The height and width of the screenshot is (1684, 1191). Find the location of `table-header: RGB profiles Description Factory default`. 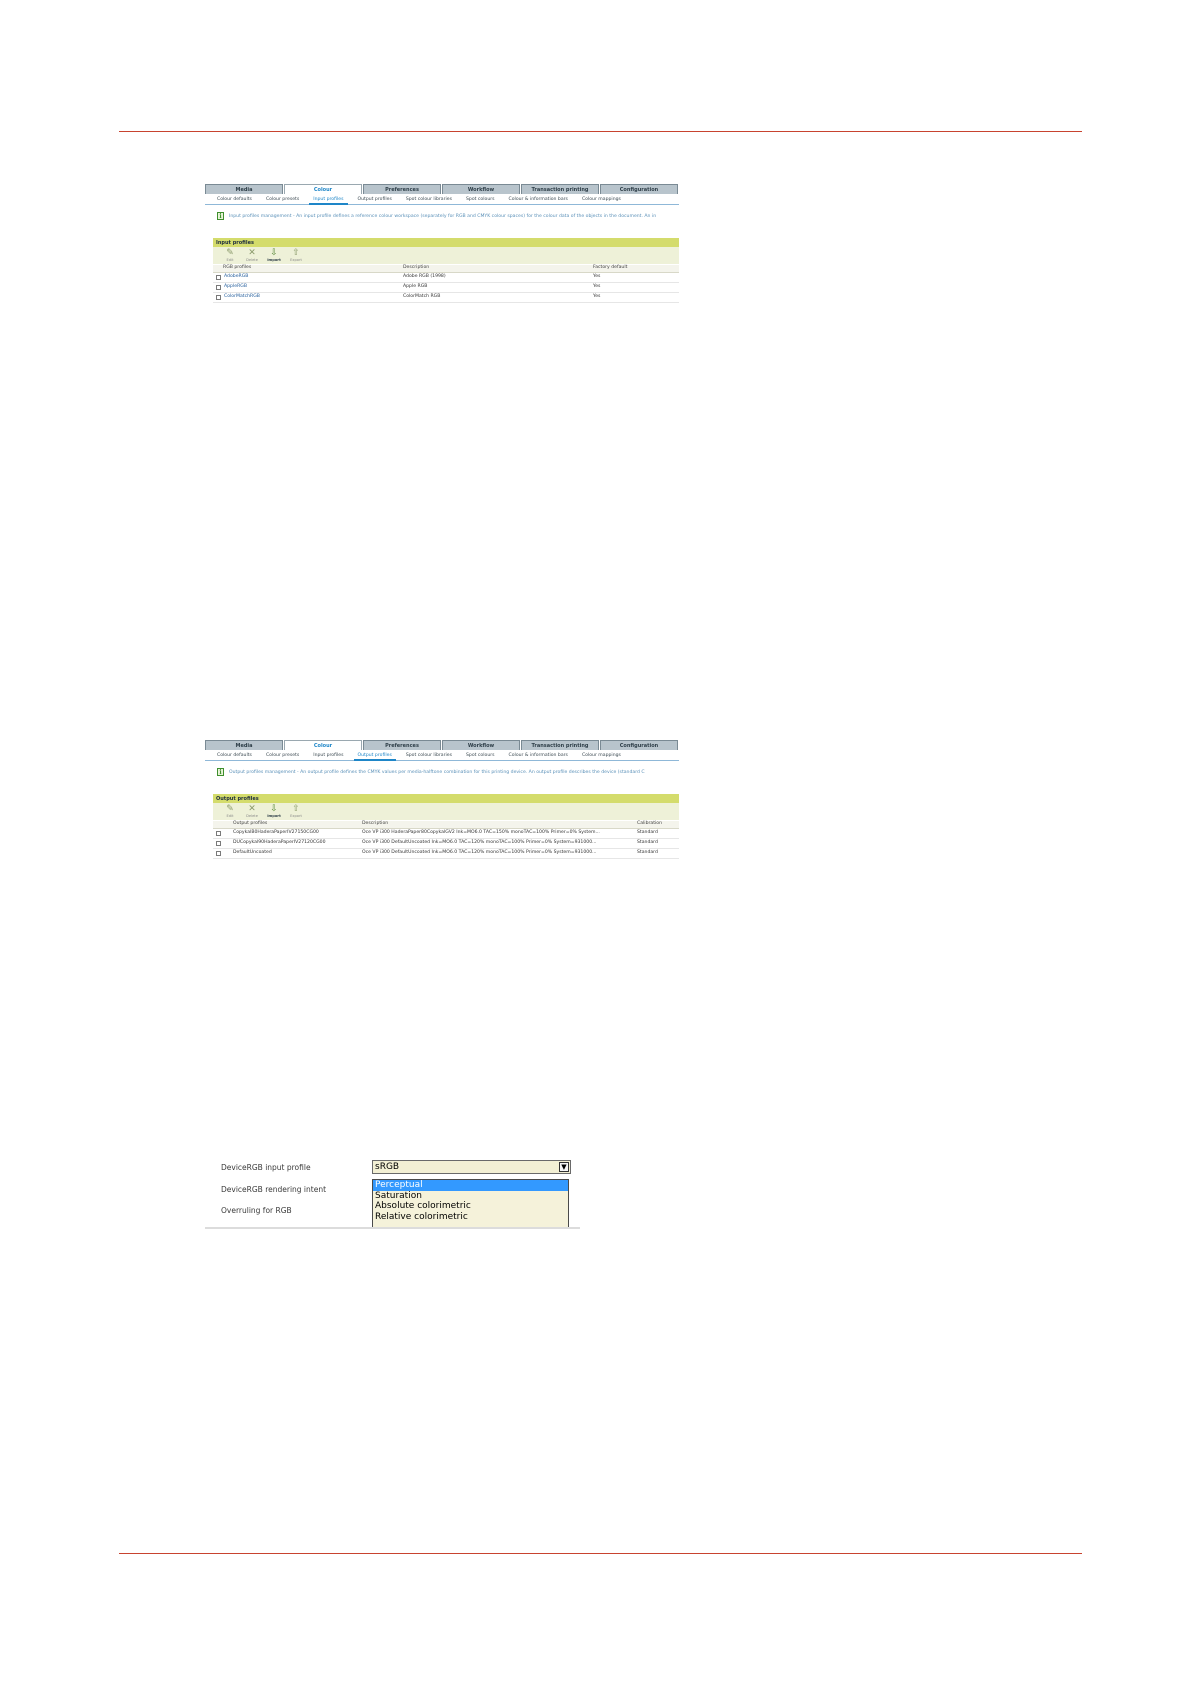

table-header: RGB profiles Description Factory default is located at coordinates (446, 269).